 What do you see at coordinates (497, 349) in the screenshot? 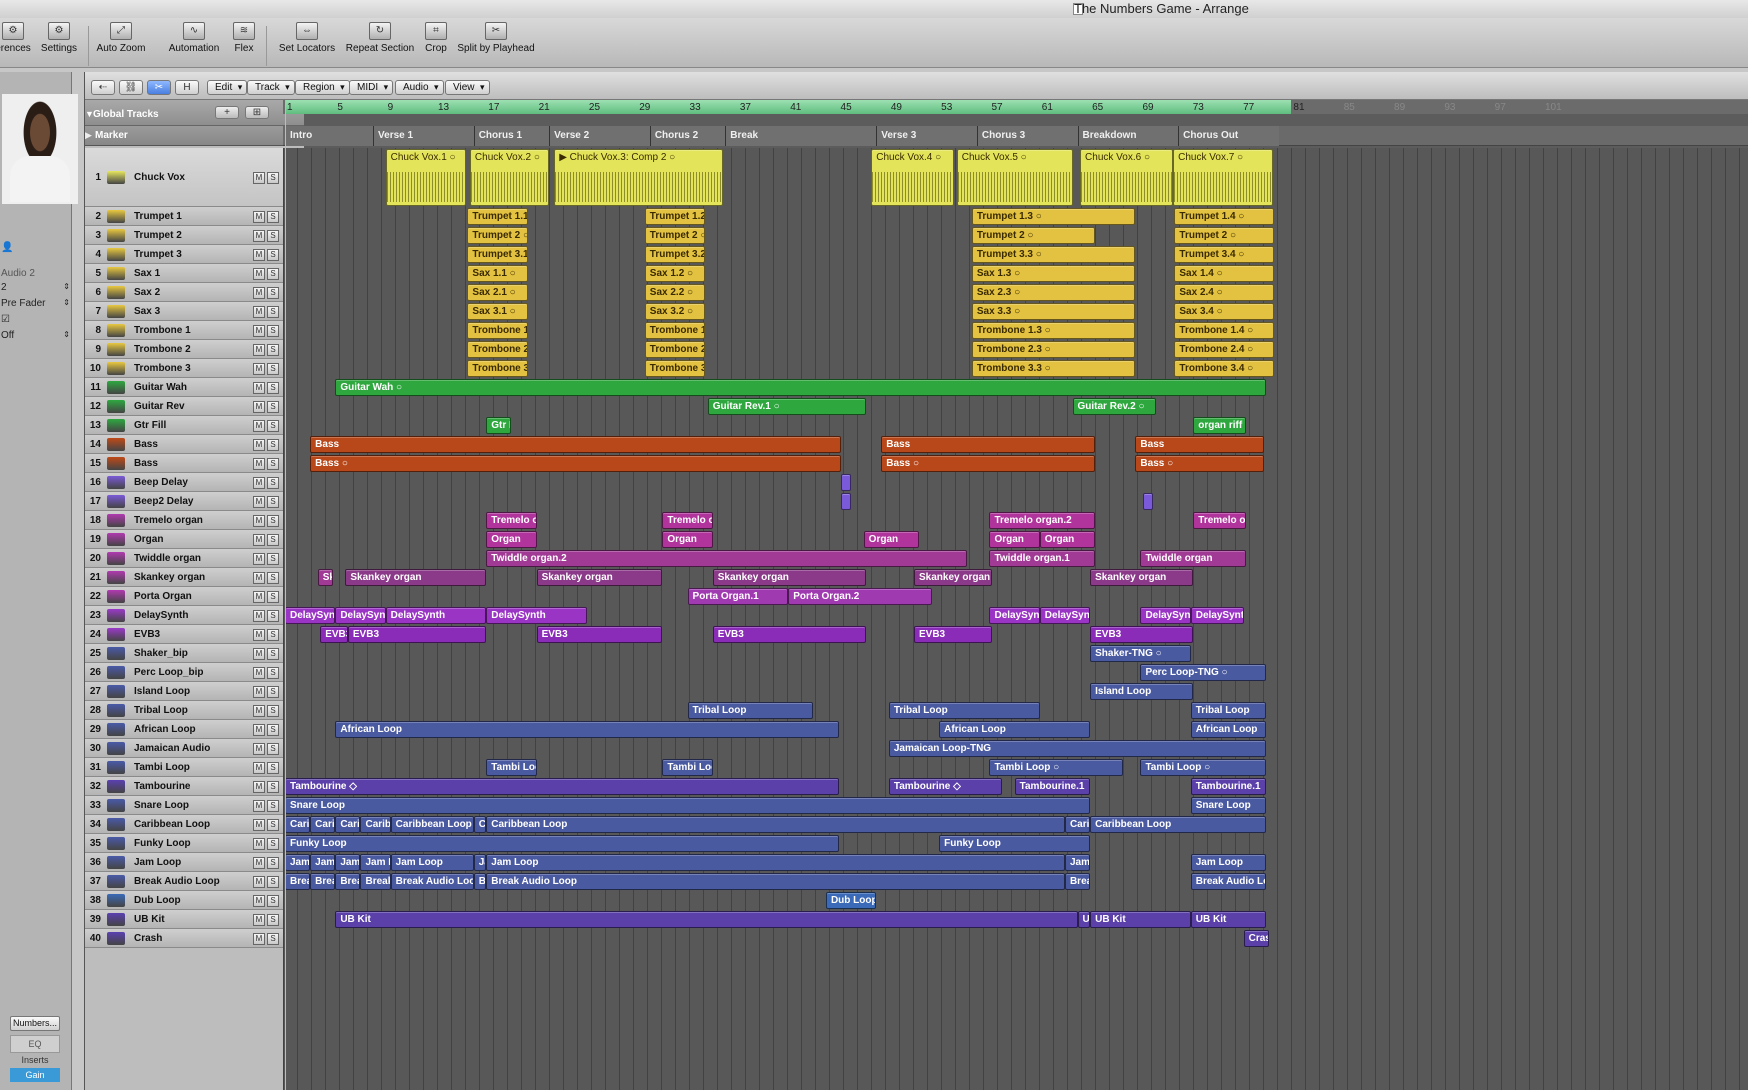
I see `region: Trombone 2.1` at bounding box center [497, 349].